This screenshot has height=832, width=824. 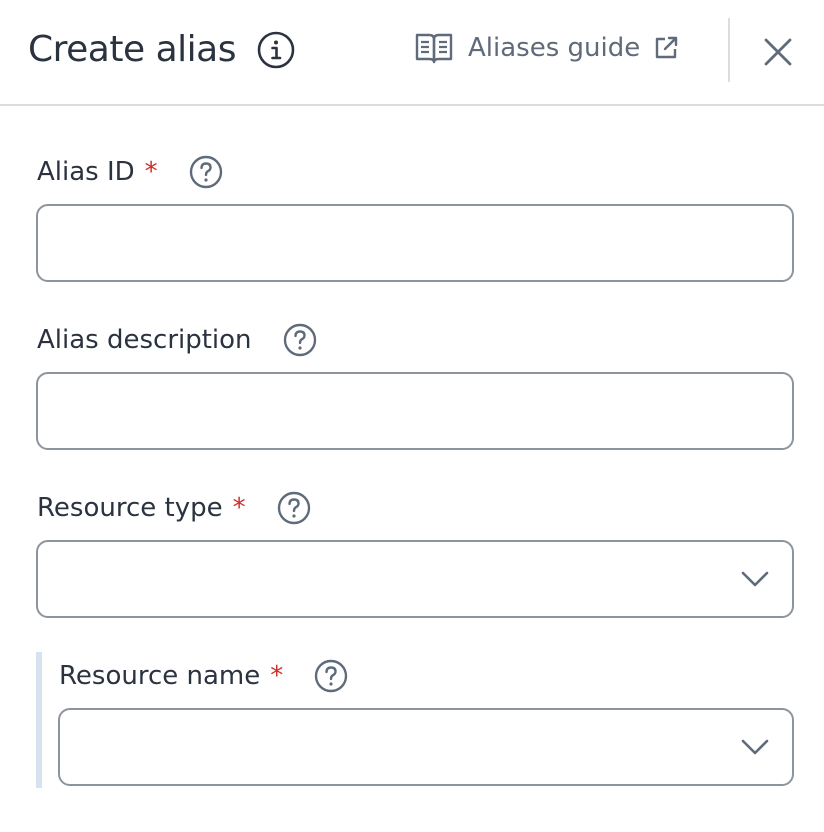 I want to click on alias-description-input, so click(x=415, y=411).